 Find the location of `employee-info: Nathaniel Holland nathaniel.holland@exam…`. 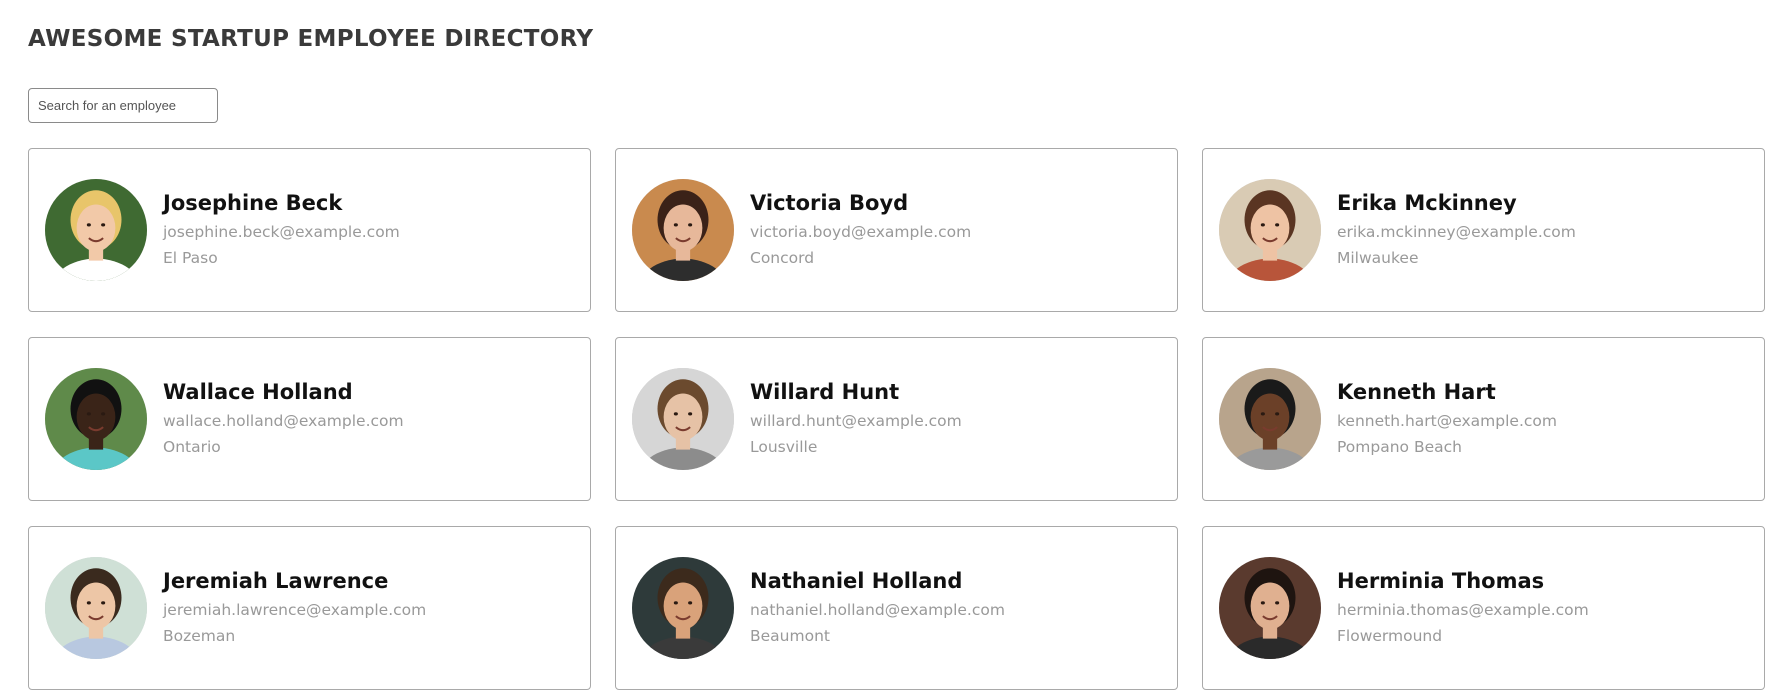

employee-info: Nathaniel Holland nathaniel.holland@exam… is located at coordinates (877, 607).